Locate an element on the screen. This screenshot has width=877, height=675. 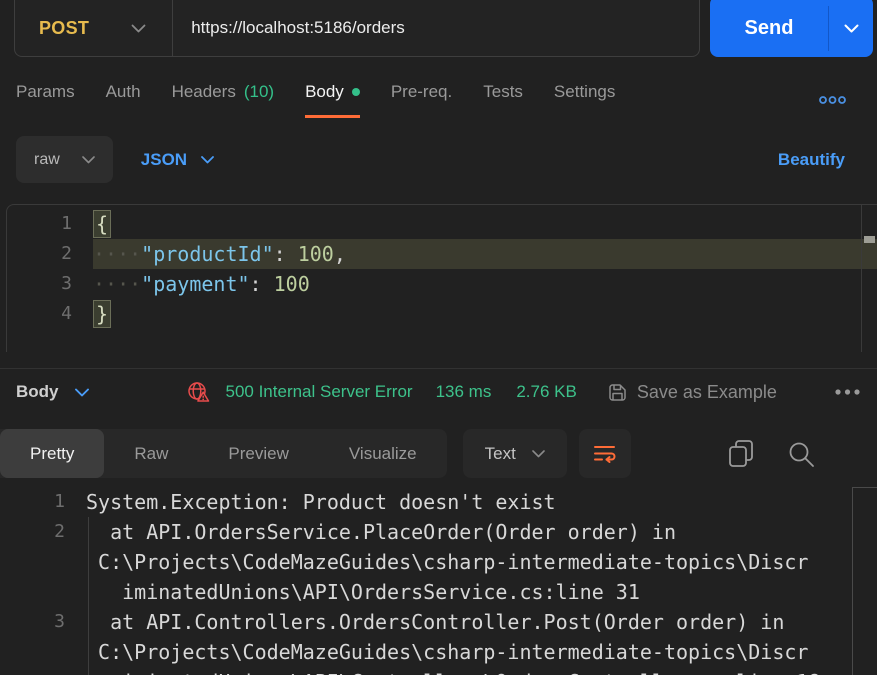
editor-line: 1 { is located at coordinates (442, 224).